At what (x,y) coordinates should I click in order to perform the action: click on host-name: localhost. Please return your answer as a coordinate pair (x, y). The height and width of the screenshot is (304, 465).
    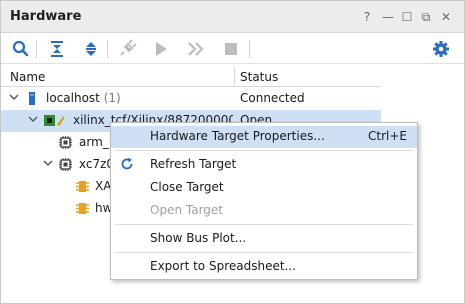
    Looking at the image, I should click on (73, 98).